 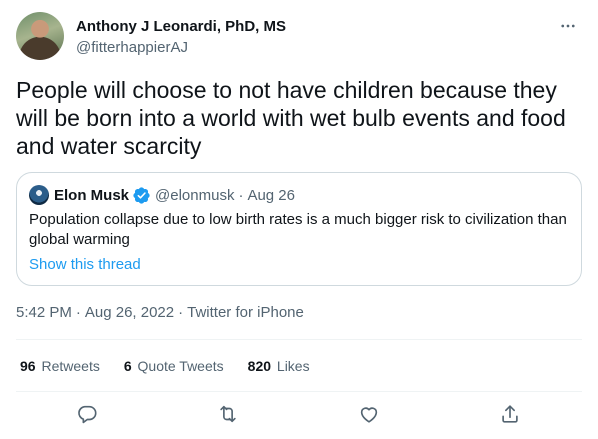 I want to click on quoted-author-name: Elon Musk, so click(x=92, y=195).